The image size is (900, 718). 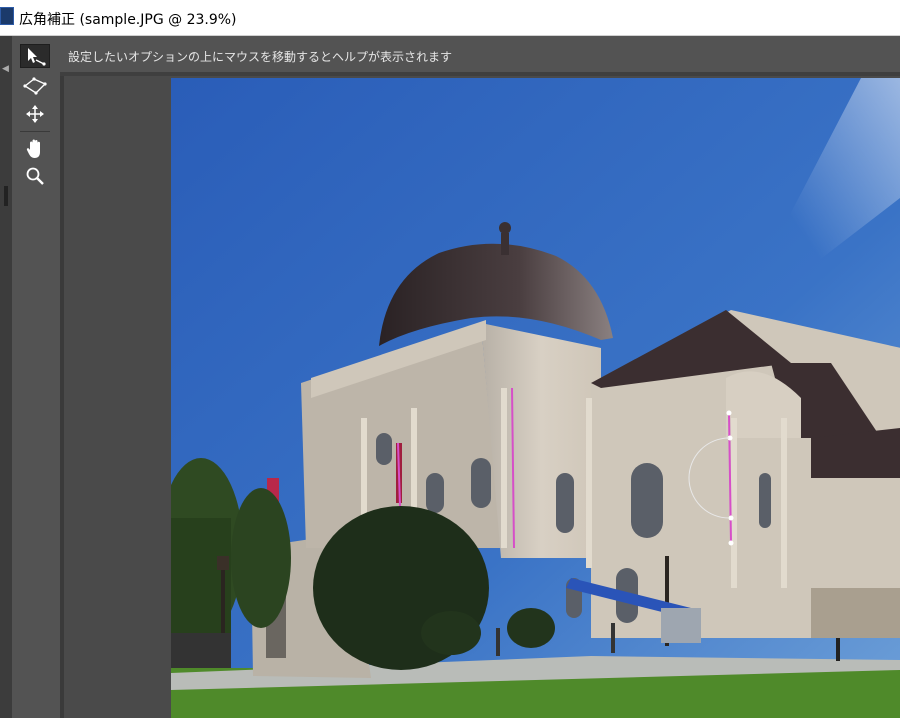 I want to click on polygon-constraint-tool, so click(x=35, y=86).